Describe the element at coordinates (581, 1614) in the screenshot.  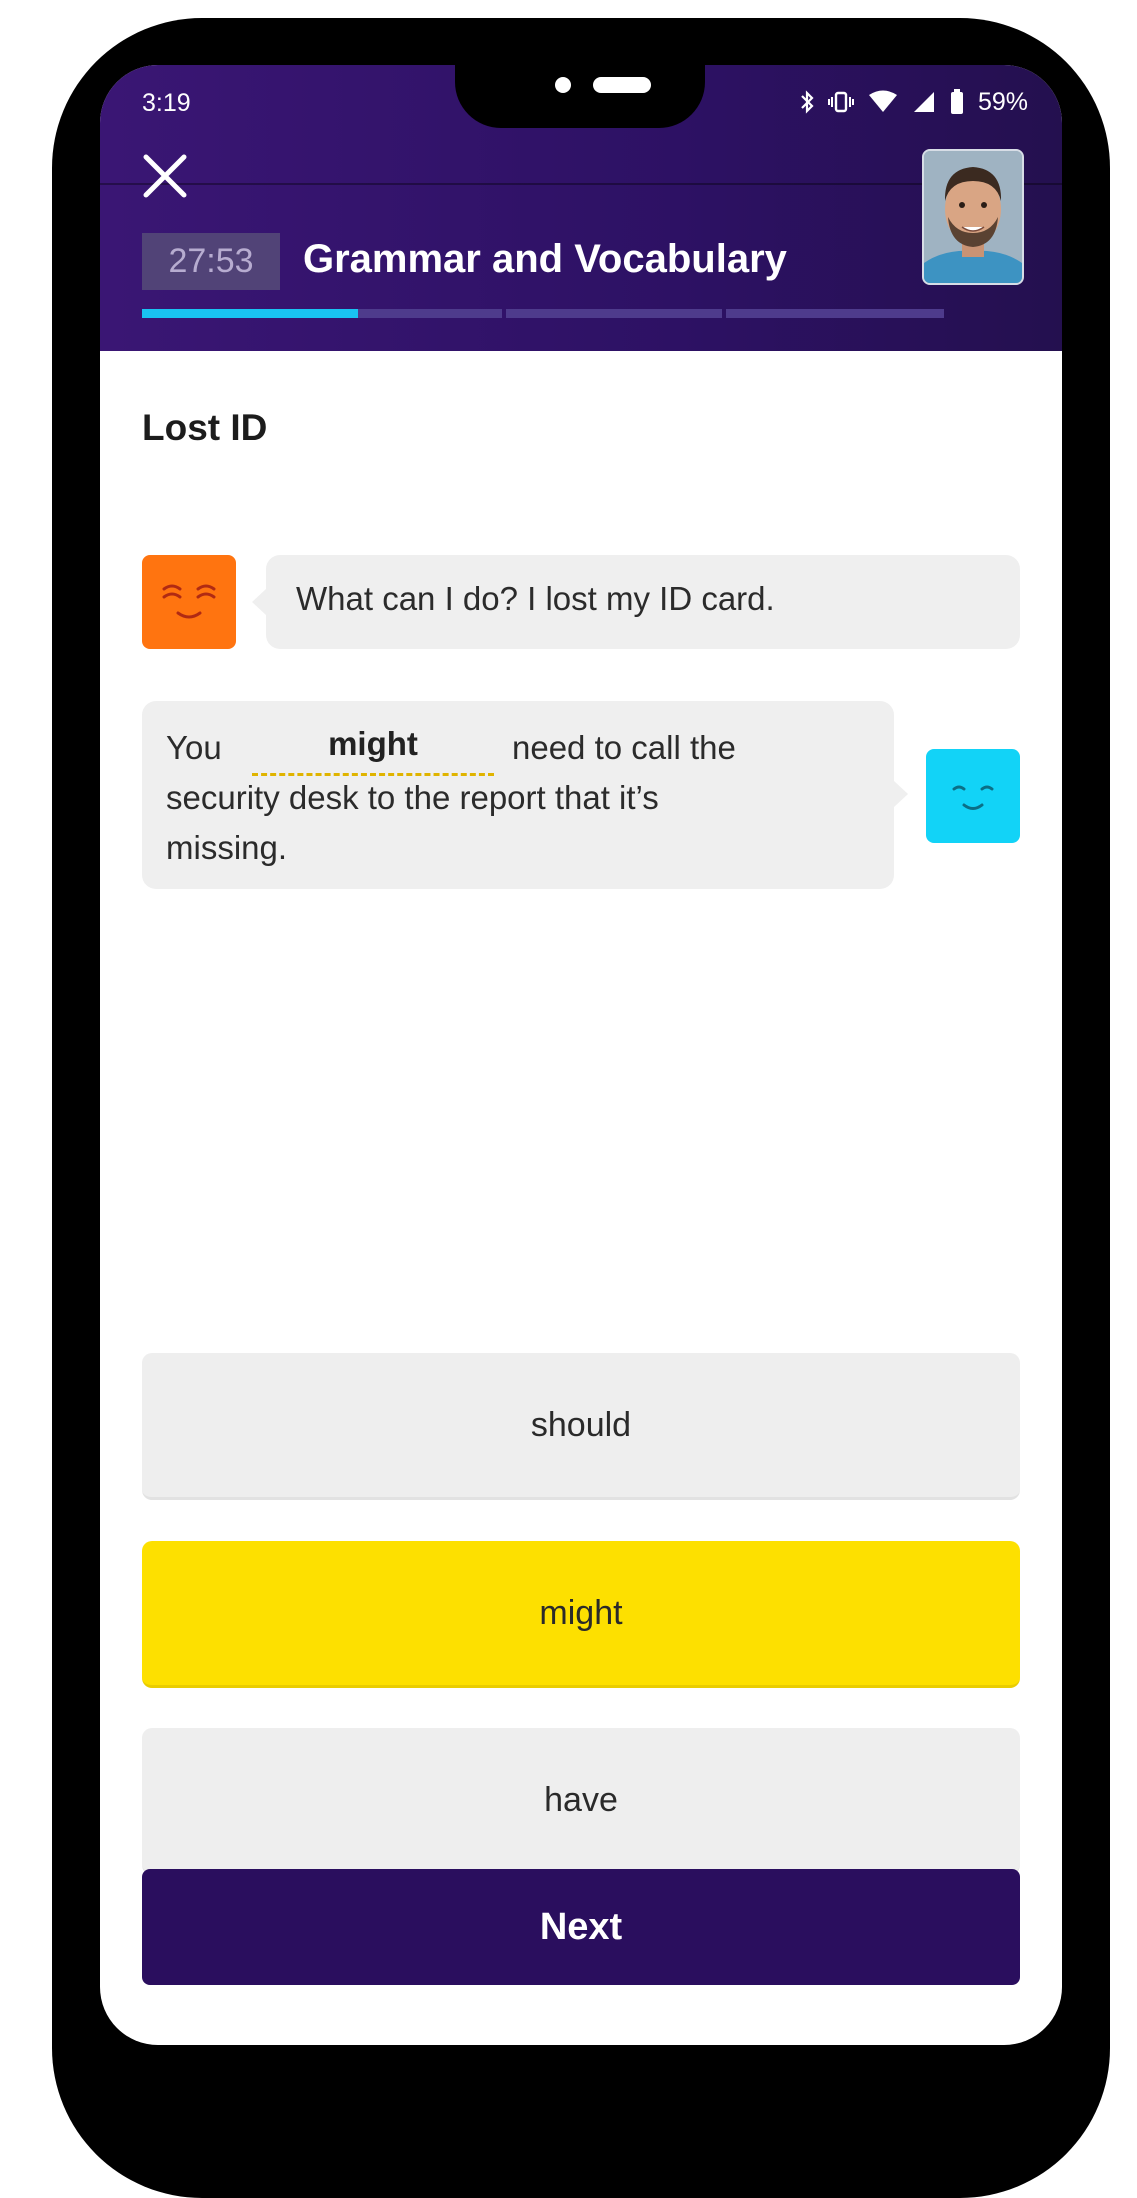
I see `option-might: might` at that location.